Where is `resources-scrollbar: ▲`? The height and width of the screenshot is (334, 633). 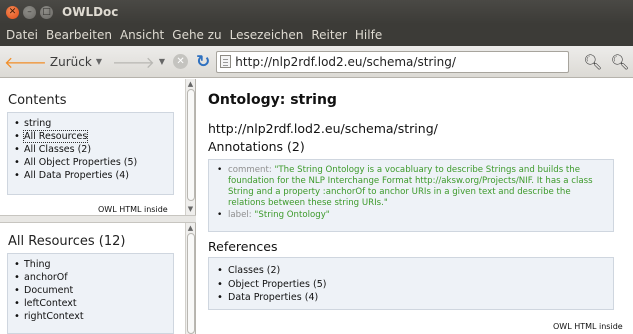
resources-scrollbar: ▲ is located at coordinates (190, 278).